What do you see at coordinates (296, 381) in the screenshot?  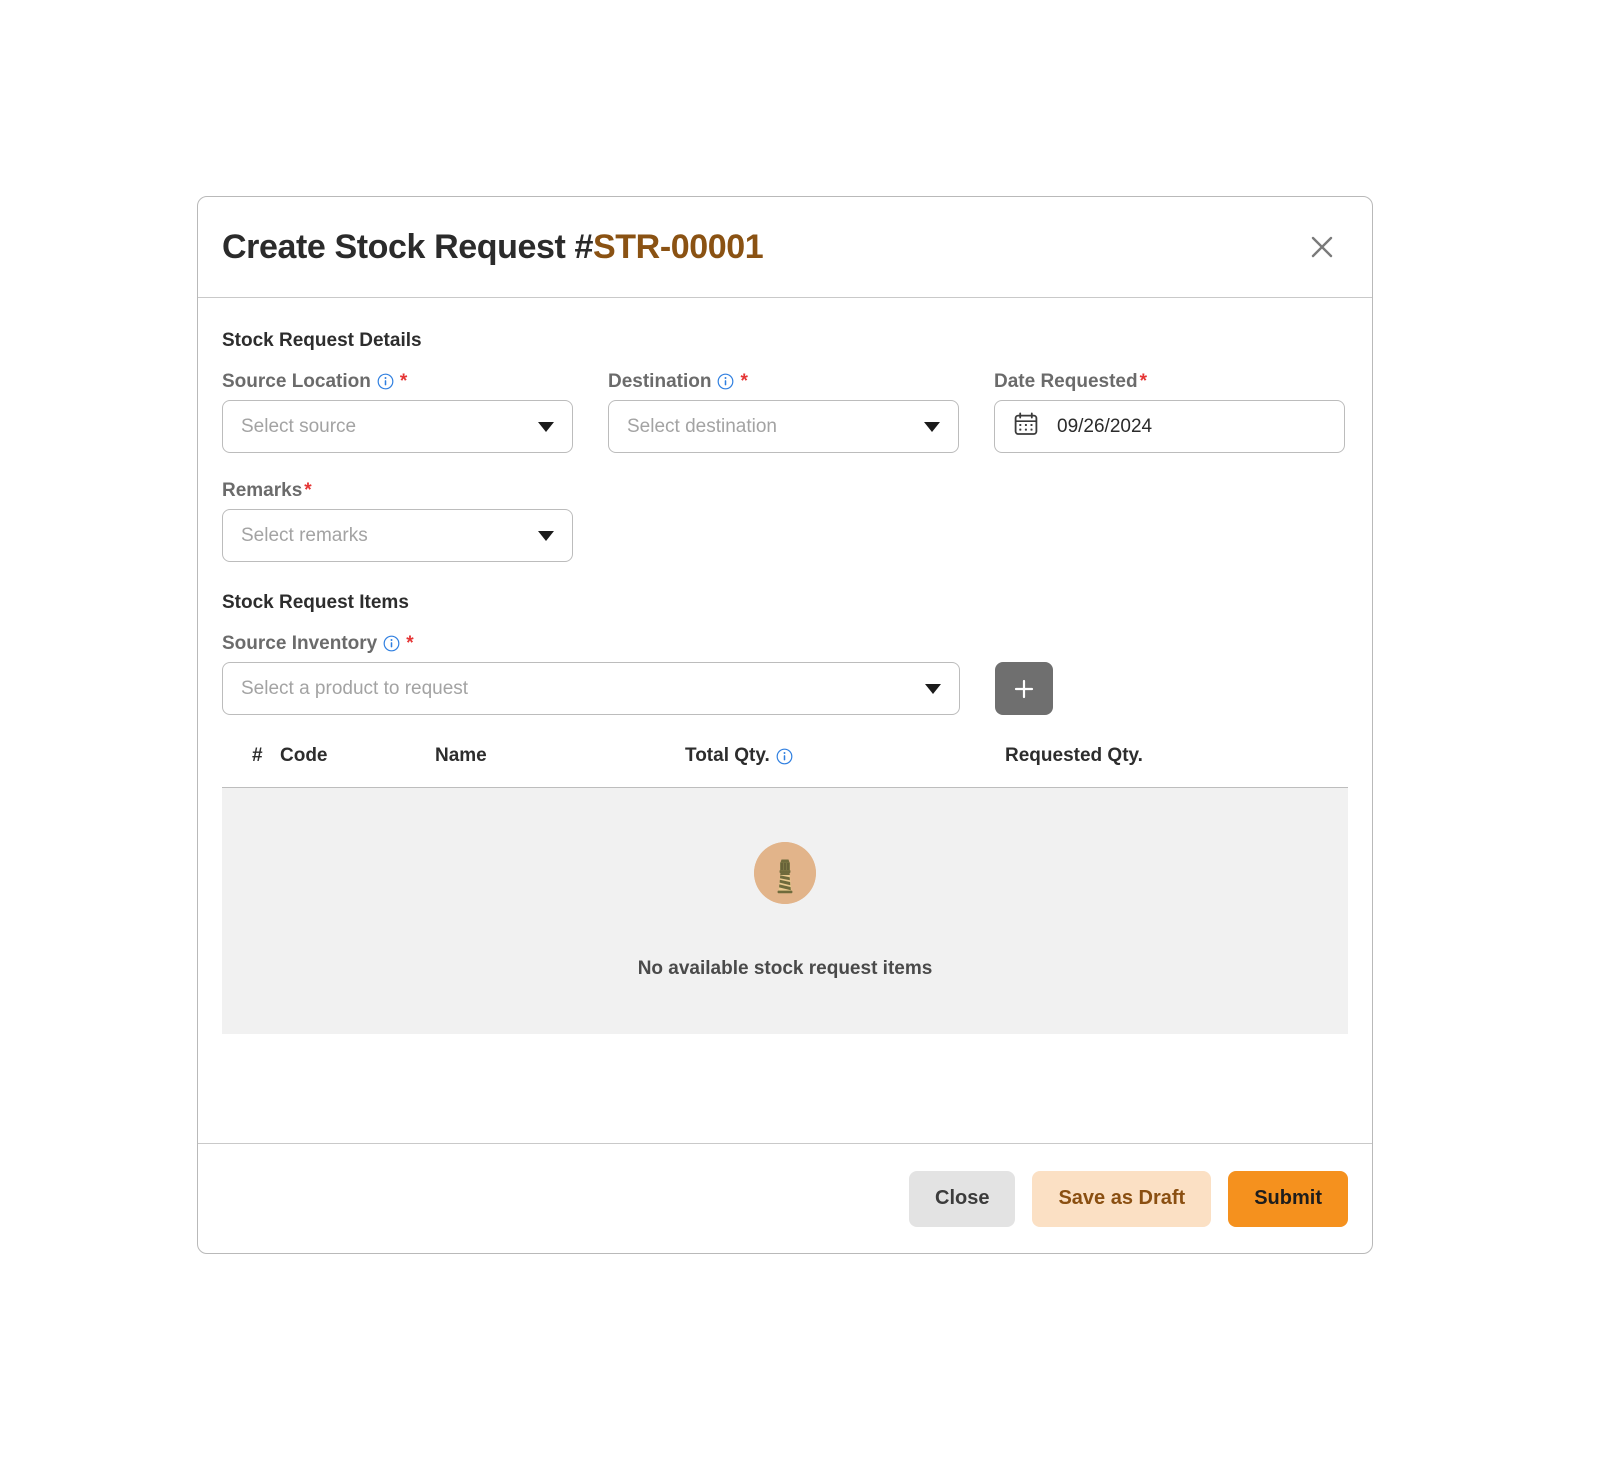 I see `source-location-label-text: Source Location` at bounding box center [296, 381].